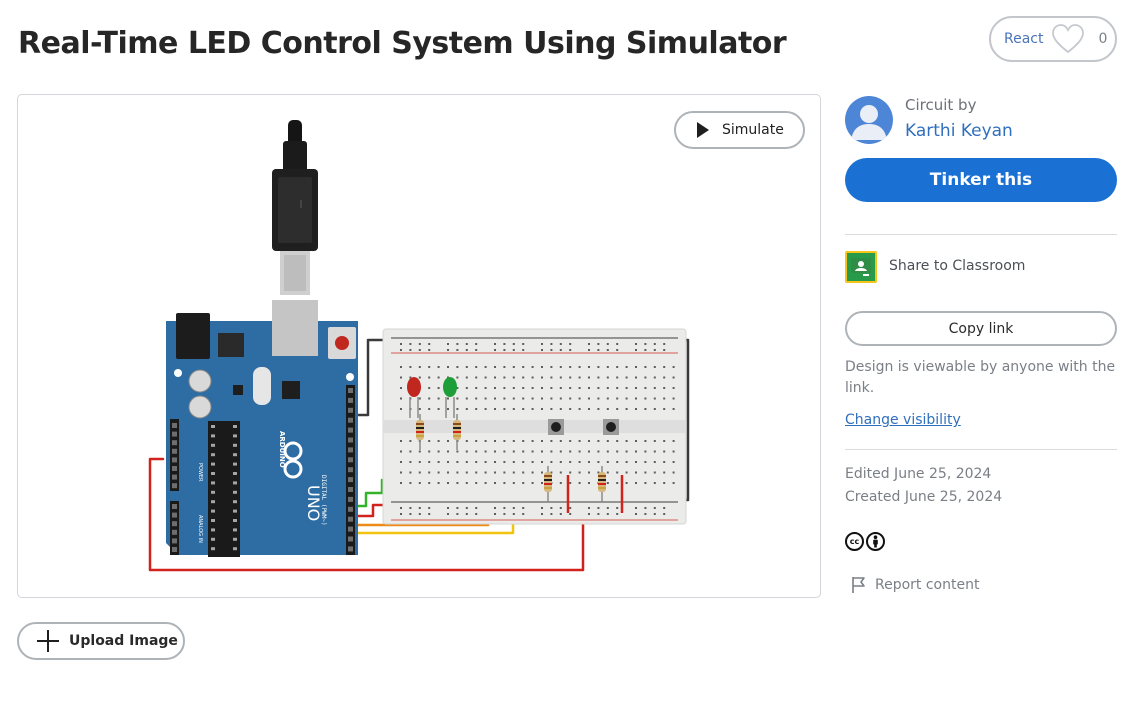  I want to click on react-count: 0, so click(1103, 39).